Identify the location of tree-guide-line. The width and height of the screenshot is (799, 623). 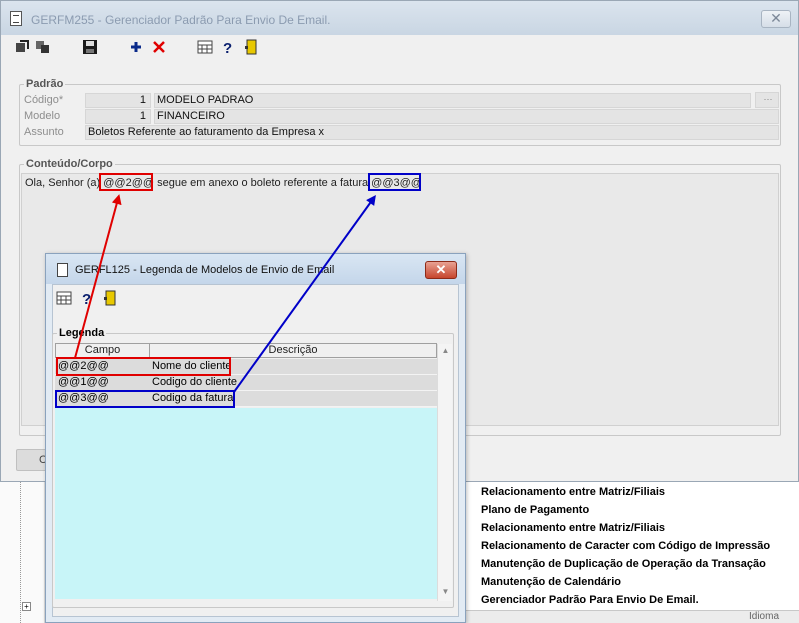
(20, 552).